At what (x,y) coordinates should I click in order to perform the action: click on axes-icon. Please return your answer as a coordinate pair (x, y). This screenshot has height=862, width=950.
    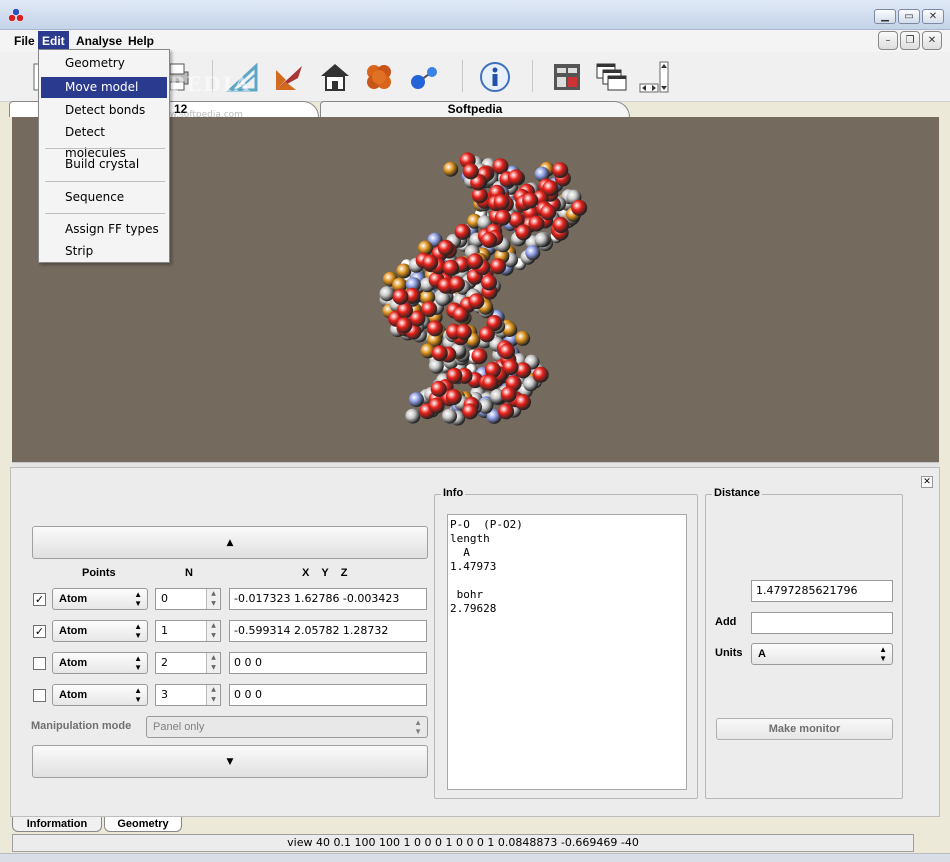
    Looking at the image, I should click on (289, 77).